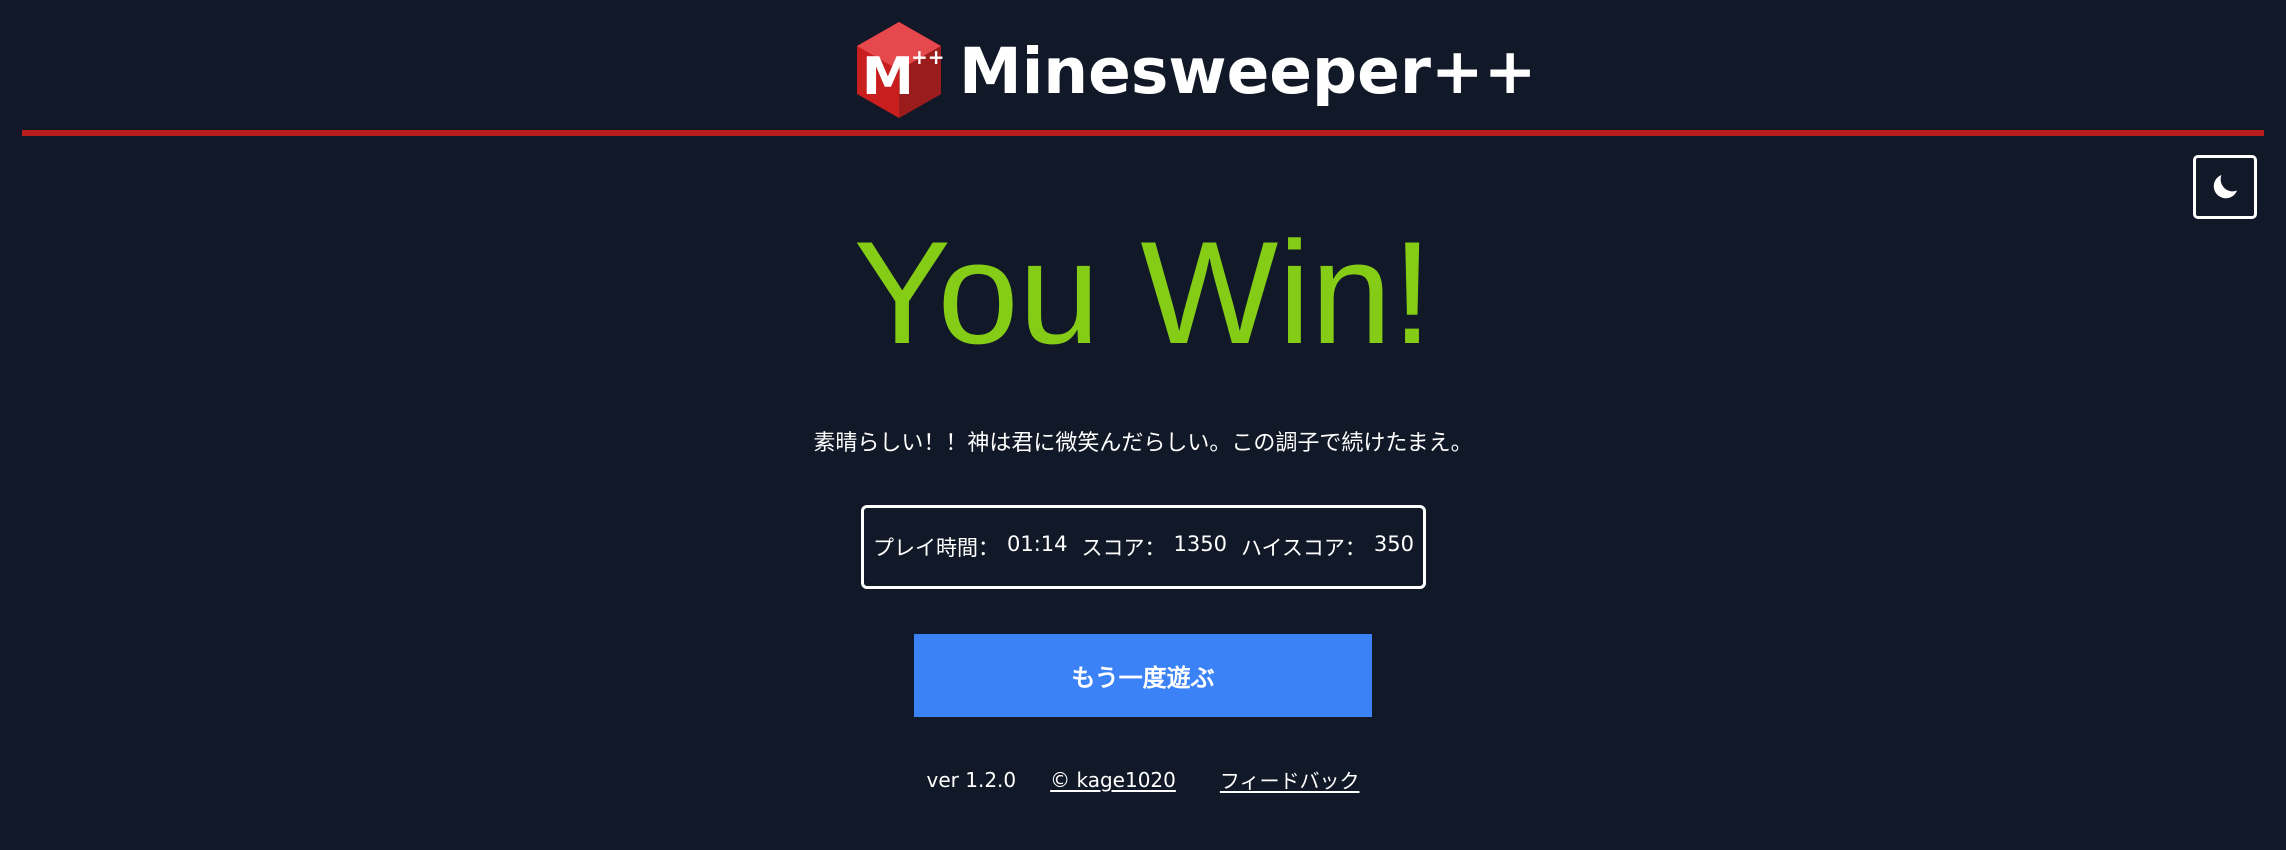 This screenshot has width=2286, height=850. I want to click on score-value: 1350, so click(1200, 544).